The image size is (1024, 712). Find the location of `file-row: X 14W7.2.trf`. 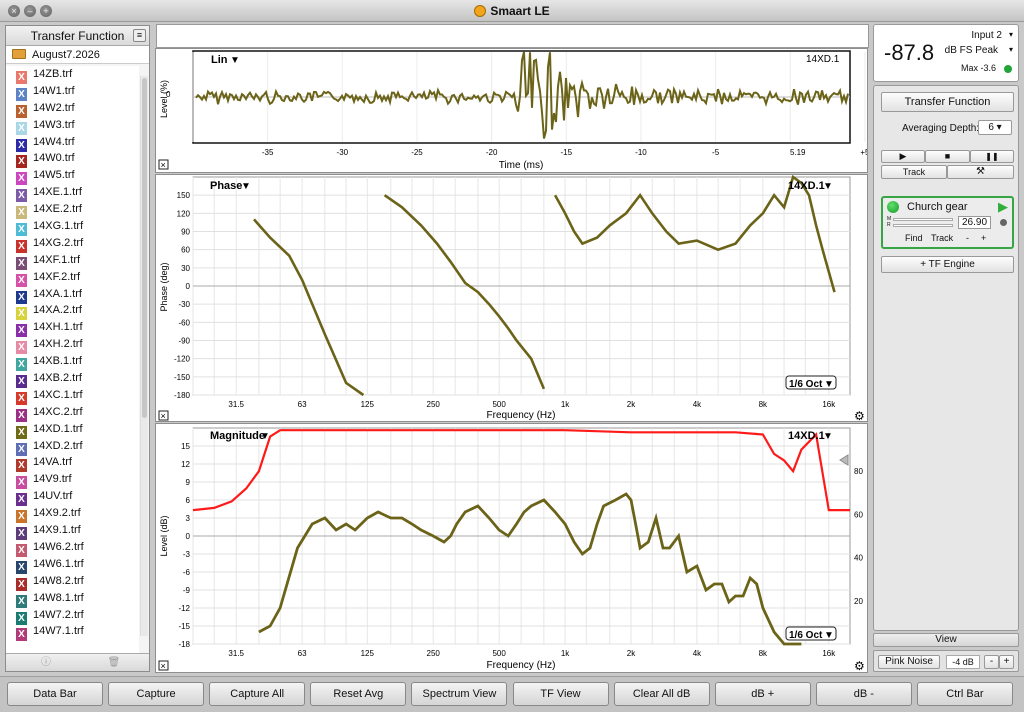

file-row: X 14W7.2.trf is located at coordinates (72, 616).